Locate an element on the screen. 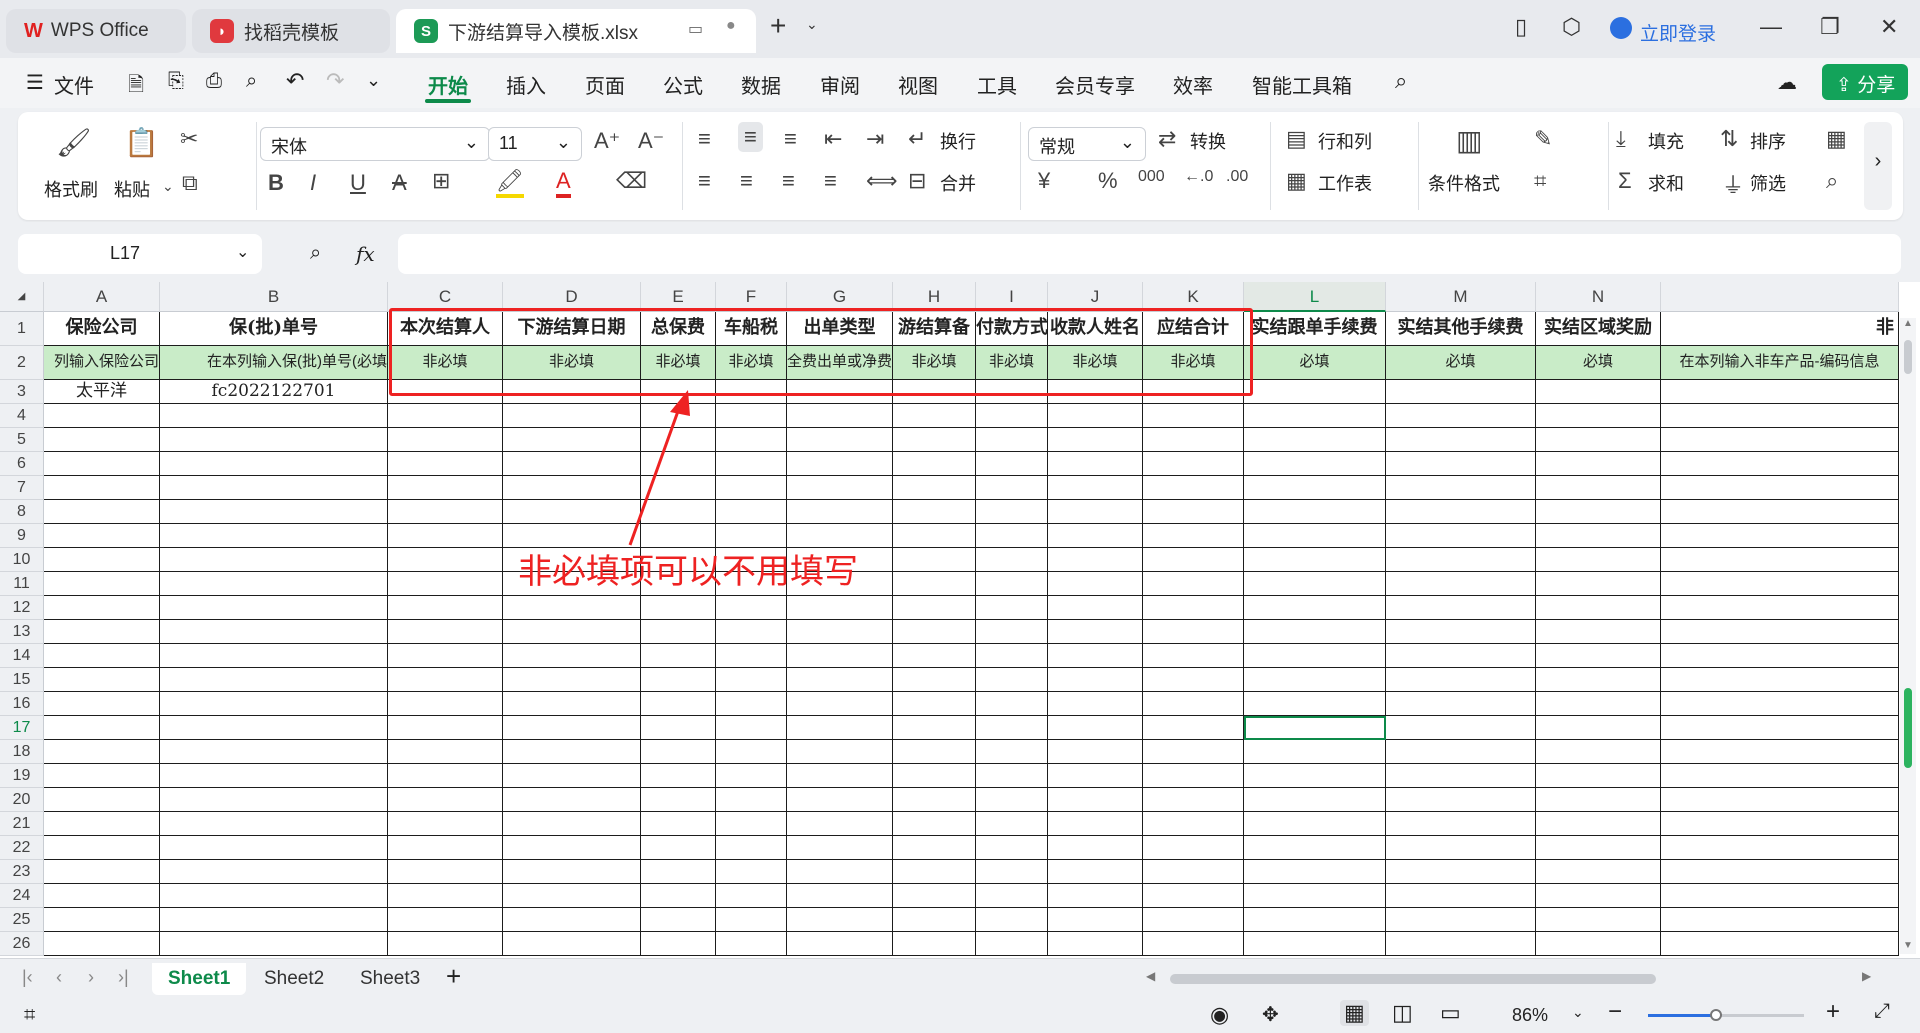  minimize-button: — is located at coordinates (1771, 27).